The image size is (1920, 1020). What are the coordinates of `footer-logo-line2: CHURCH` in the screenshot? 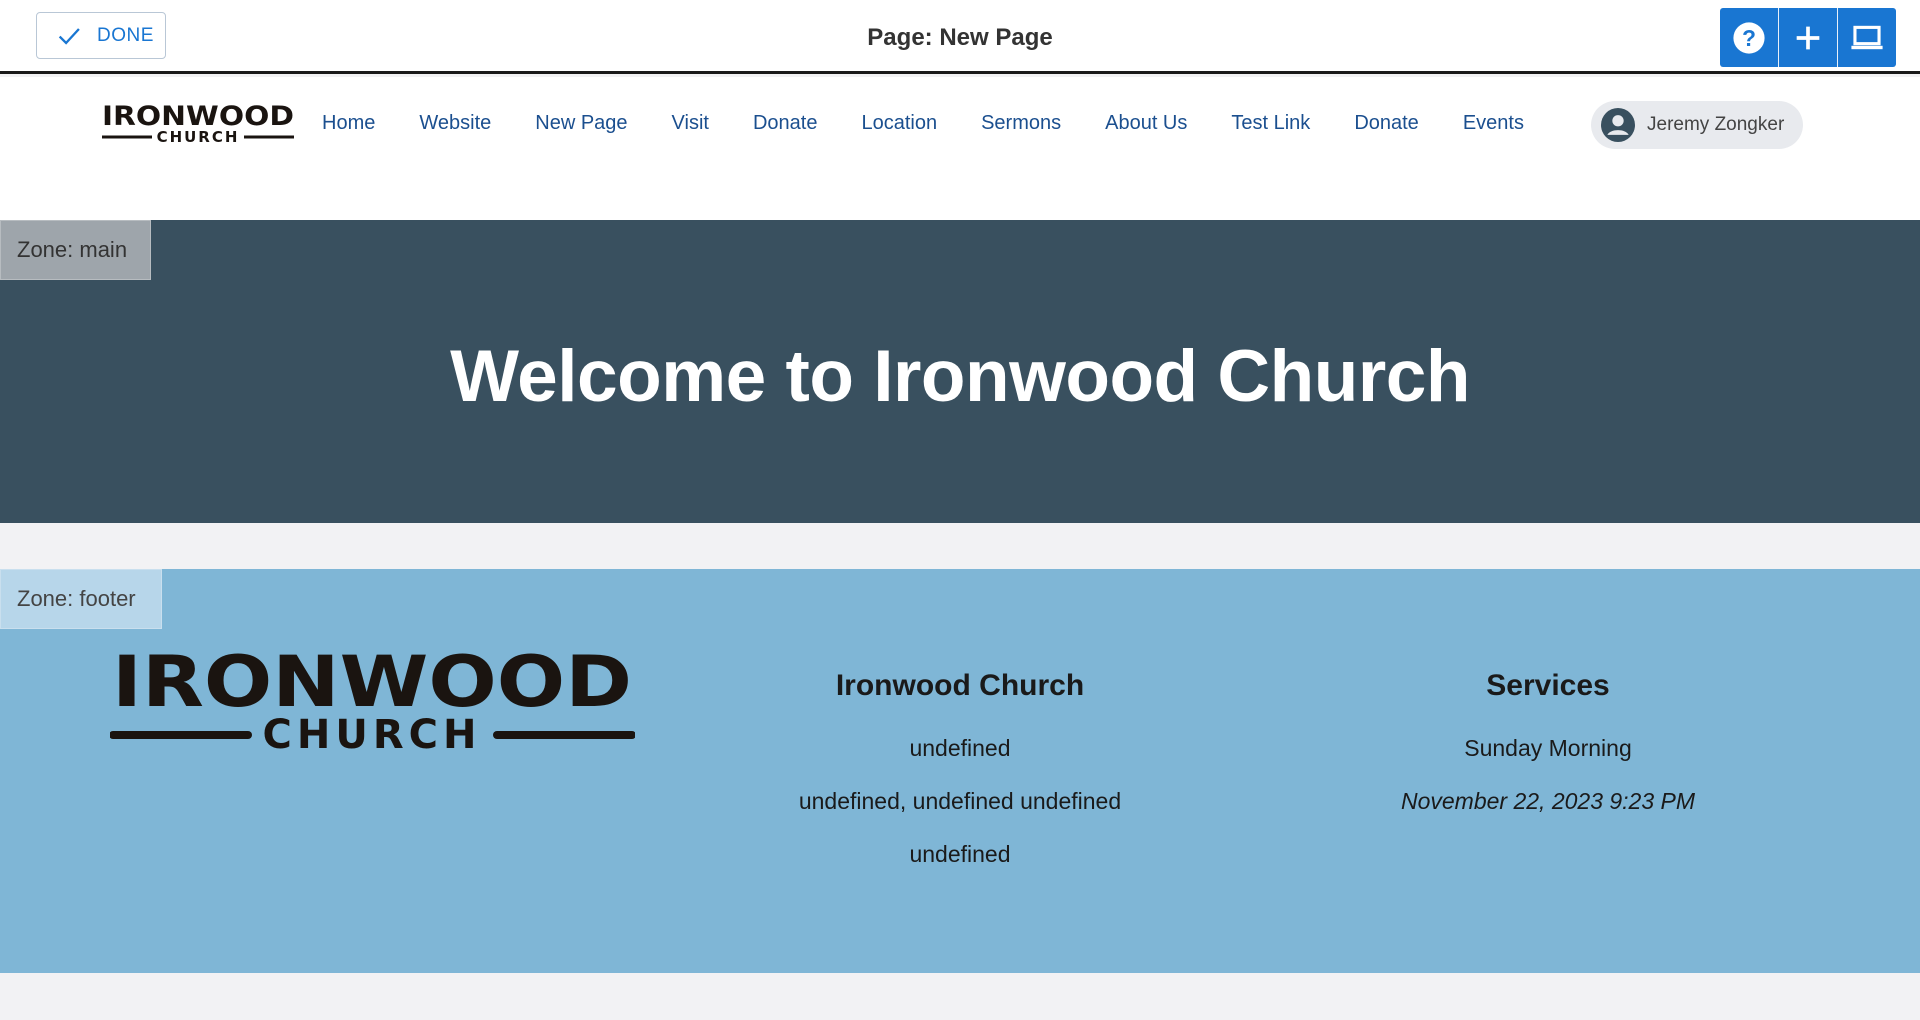 It's located at (372, 733).